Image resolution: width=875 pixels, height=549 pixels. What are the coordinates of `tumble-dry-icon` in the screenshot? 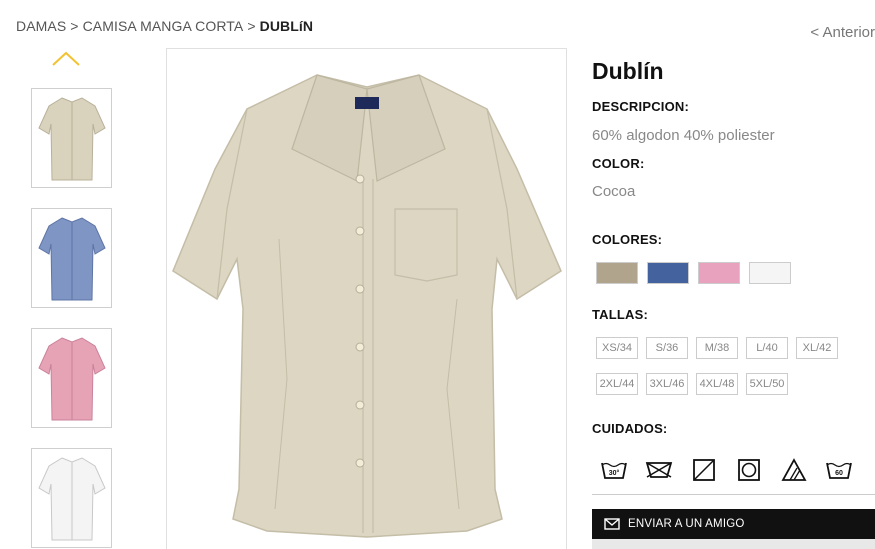 It's located at (704, 470).